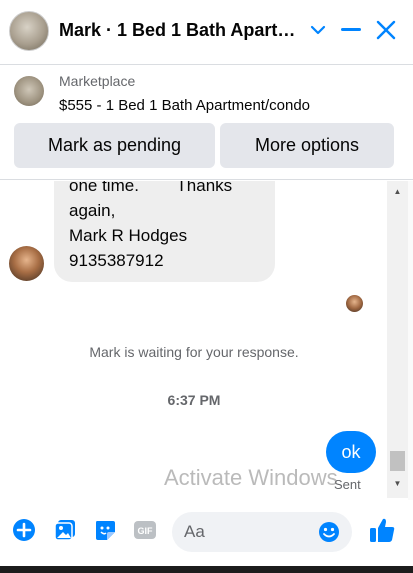 The height and width of the screenshot is (573, 413). I want to click on contact-avatar, so click(29, 31).